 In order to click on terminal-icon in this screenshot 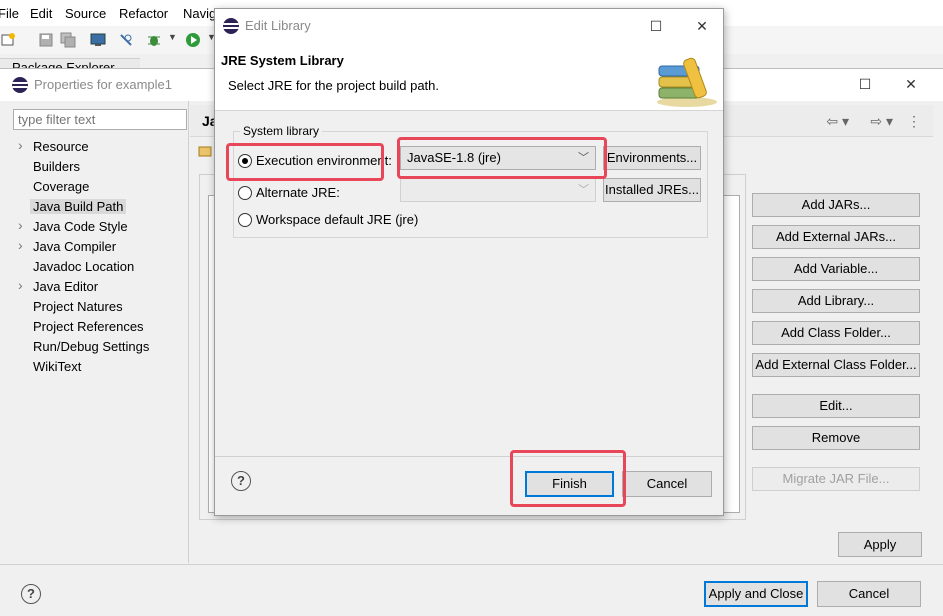, I will do `click(98, 40)`.